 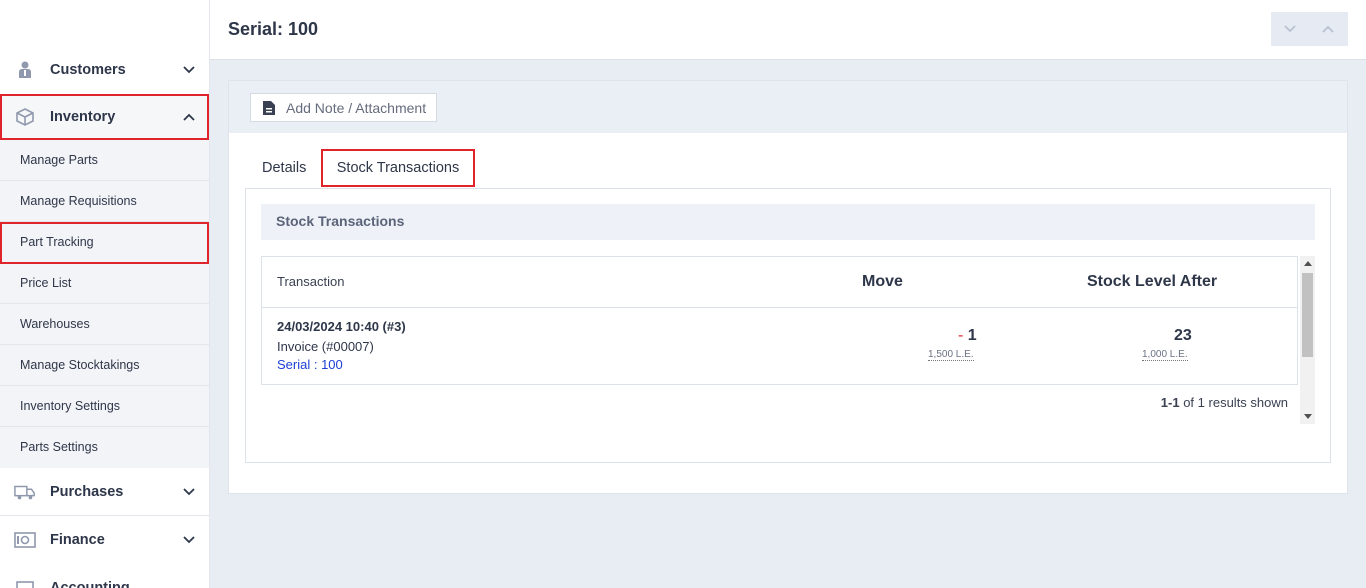 What do you see at coordinates (1183, 335) in the screenshot?
I see `stock-after-quantity: 23` at bounding box center [1183, 335].